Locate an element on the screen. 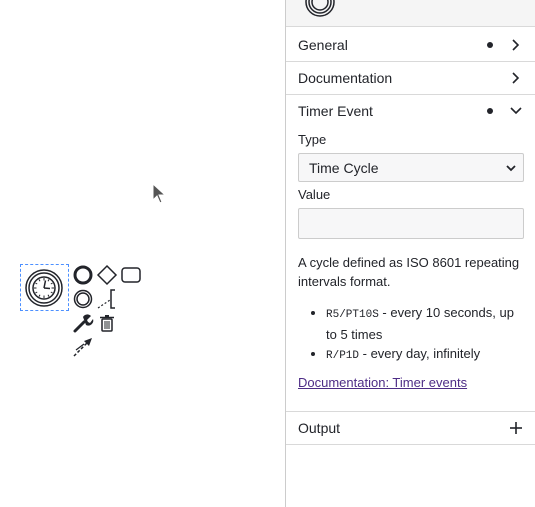  group-timer-event-title: Timer Event is located at coordinates (335, 110).